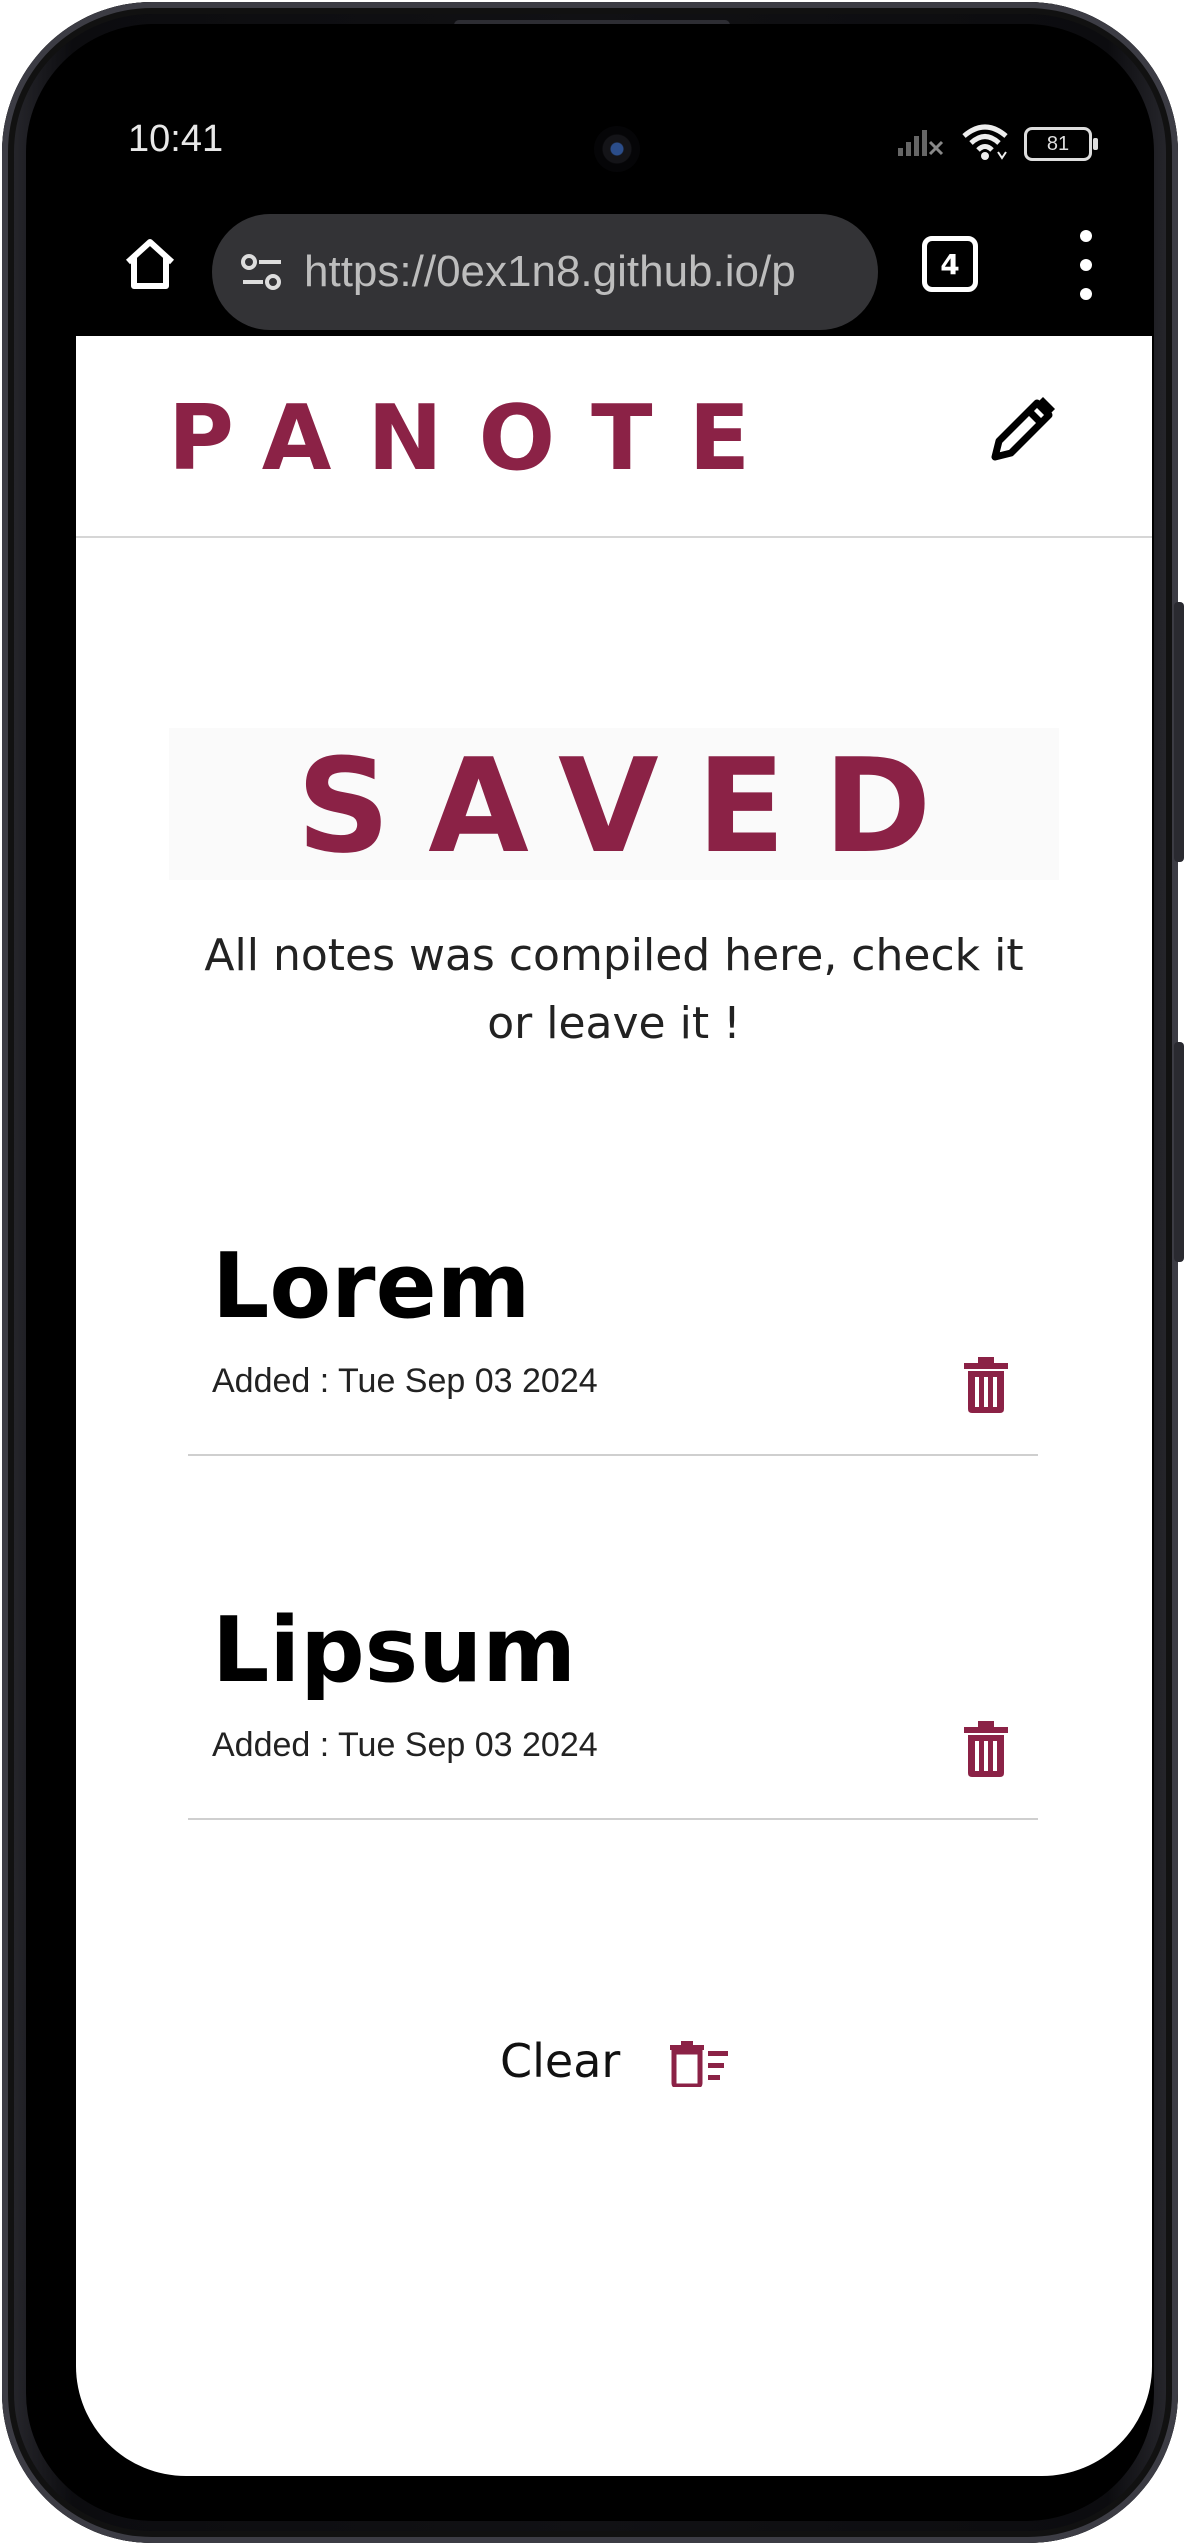 The height and width of the screenshot is (2547, 1184). Describe the element at coordinates (985, 144) in the screenshot. I see `wifi-icon` at that location.